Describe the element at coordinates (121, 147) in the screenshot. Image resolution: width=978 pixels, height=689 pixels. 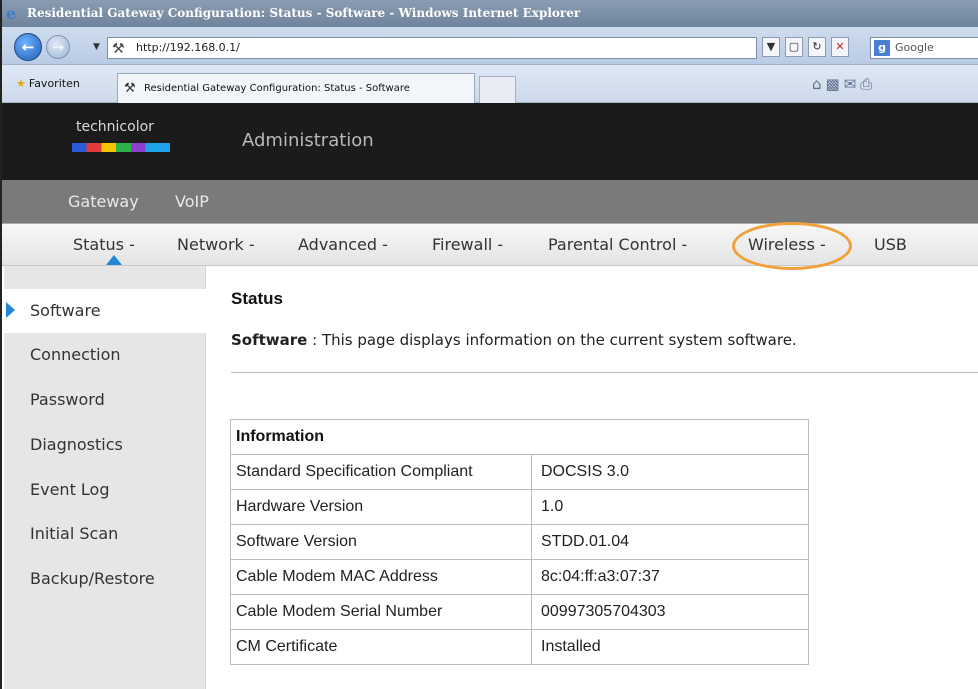
I see `brand-color-bar` at that location.